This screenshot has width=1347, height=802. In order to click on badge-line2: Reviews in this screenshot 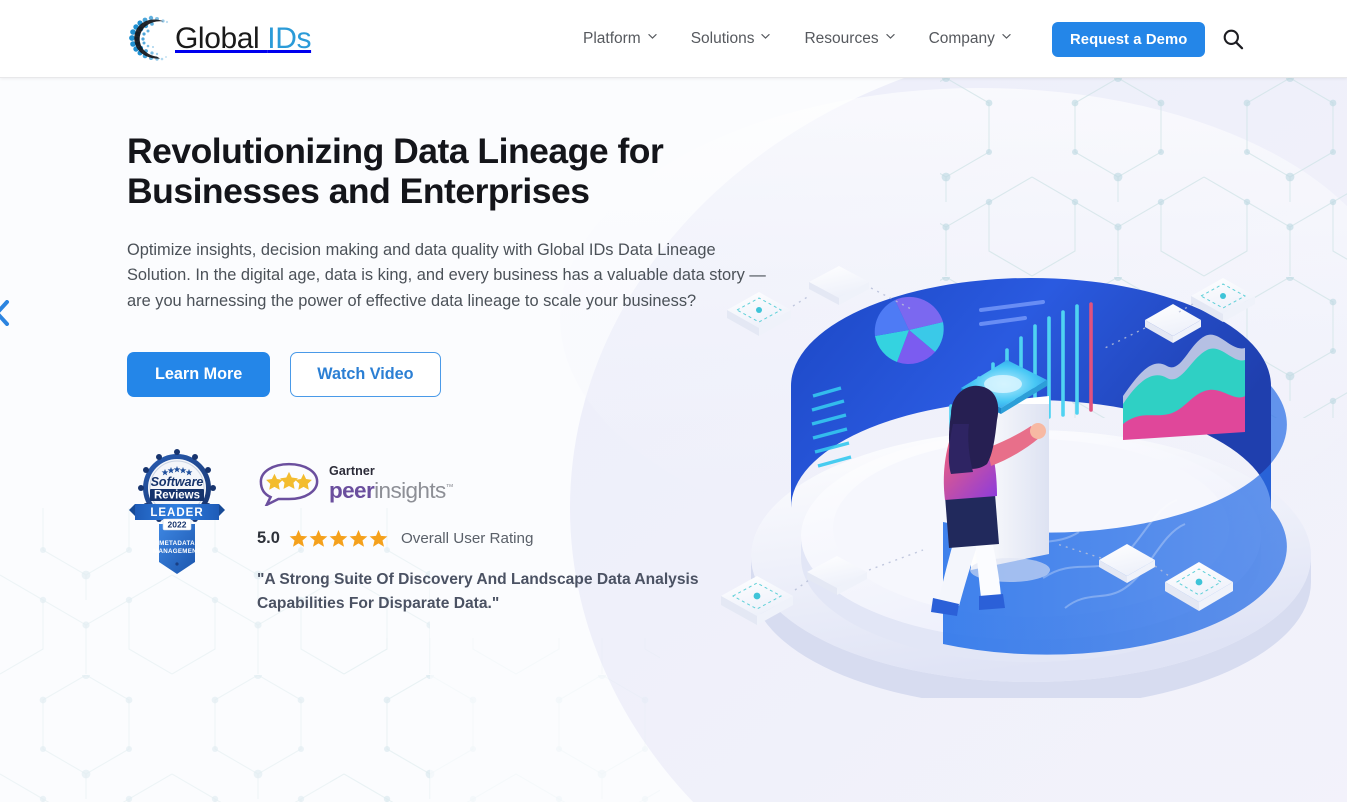, I will do `click(177, 496)`.